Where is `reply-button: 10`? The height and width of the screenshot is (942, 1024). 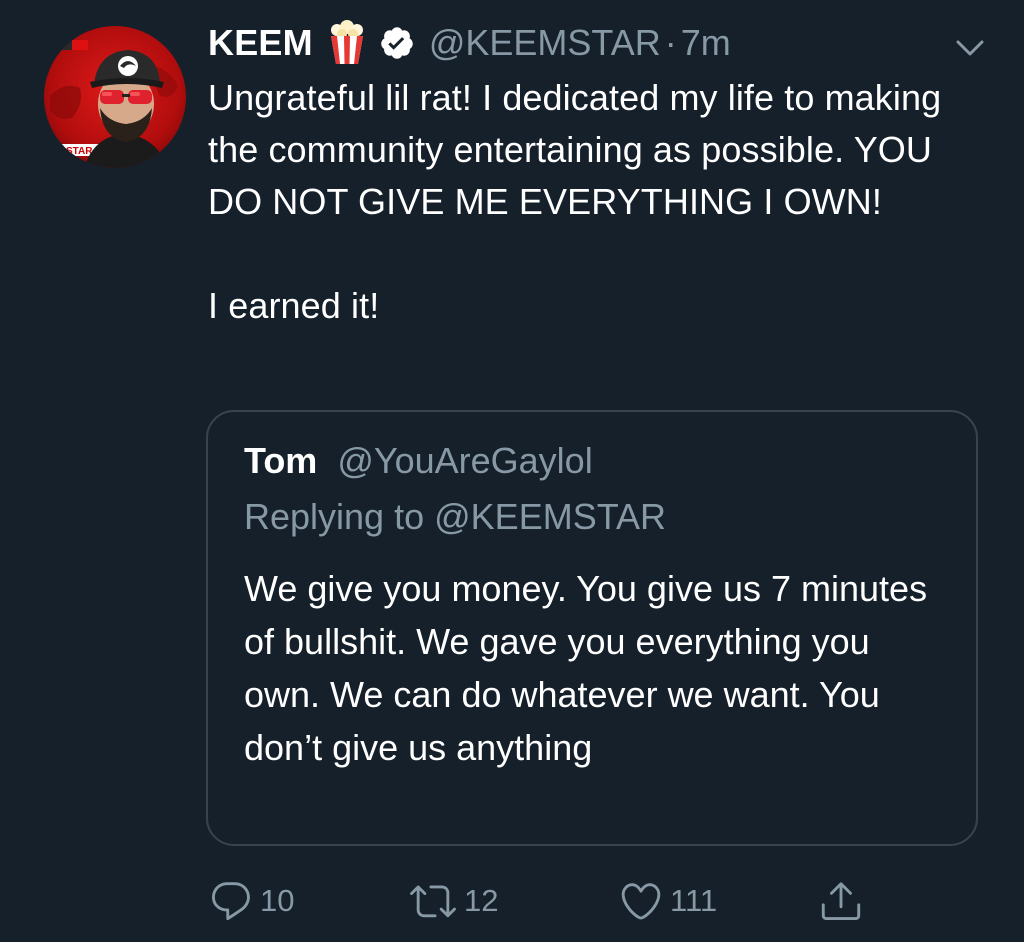
reply-button: 10 is located at coordinates (251, 901).